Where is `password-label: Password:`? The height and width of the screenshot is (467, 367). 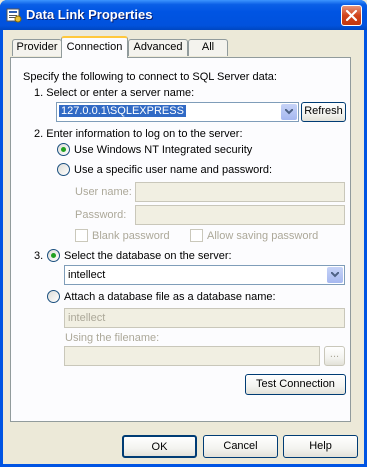 password-label: Password: is located at coordinates (101, 215).